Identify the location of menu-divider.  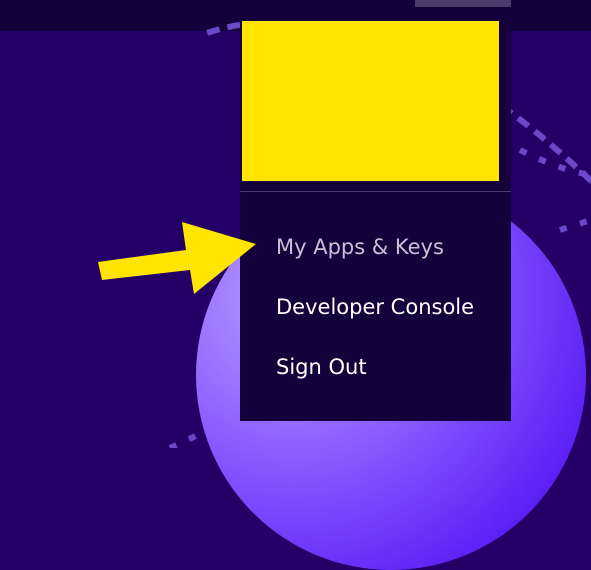
(375, 191).